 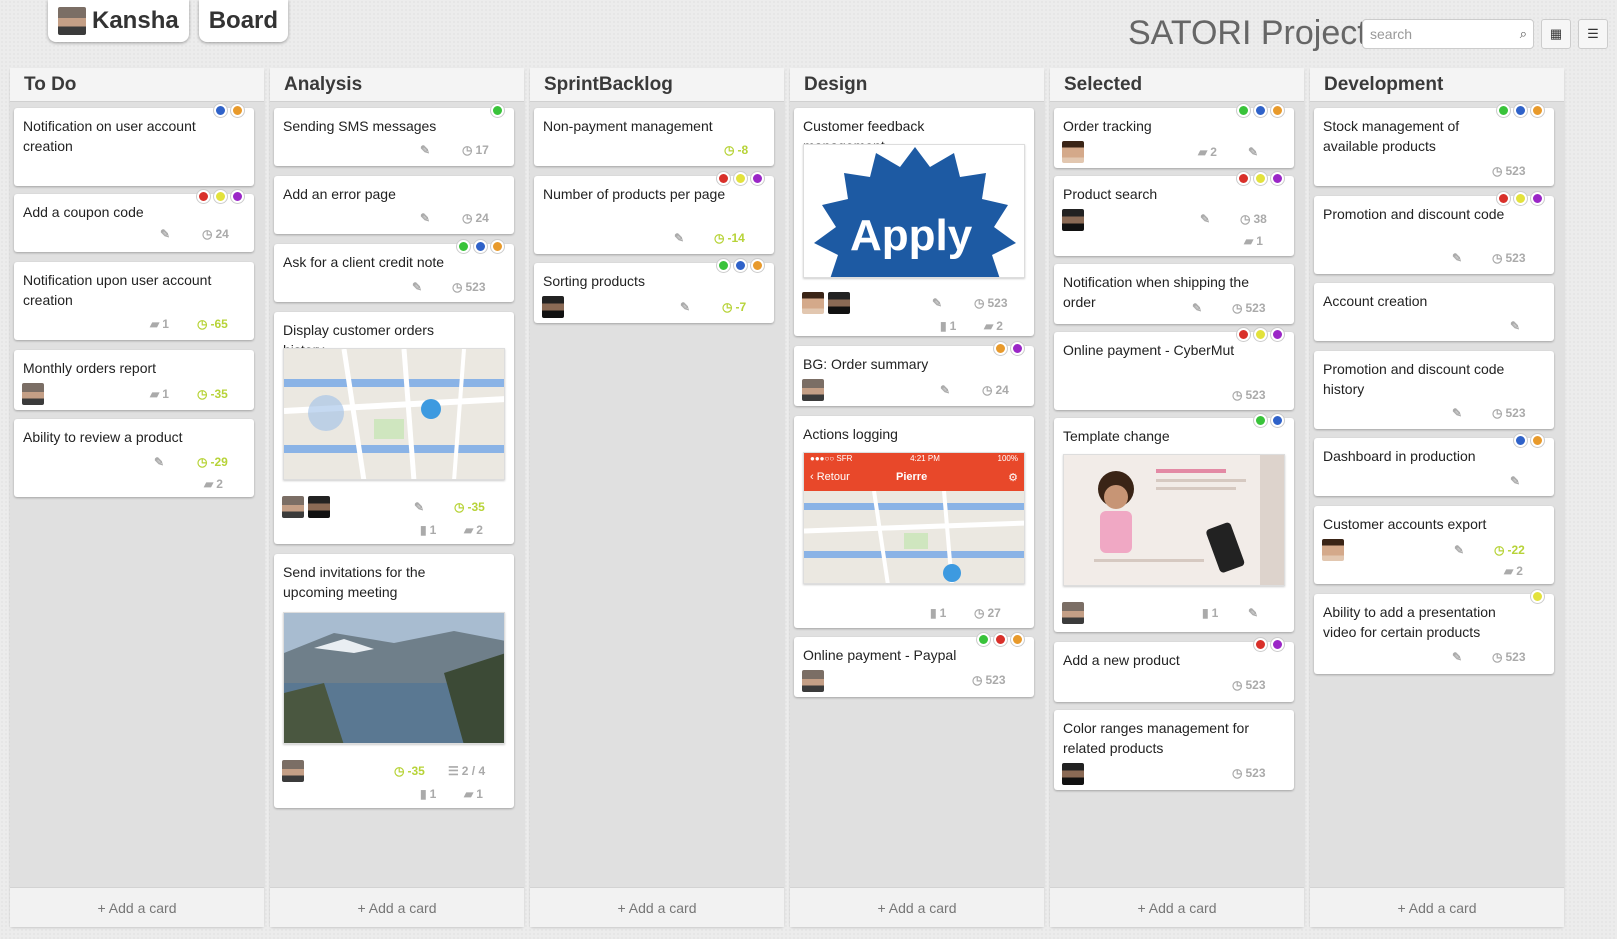 I want to click on due-meta: ◷ -8, so click(x=736, y=150).